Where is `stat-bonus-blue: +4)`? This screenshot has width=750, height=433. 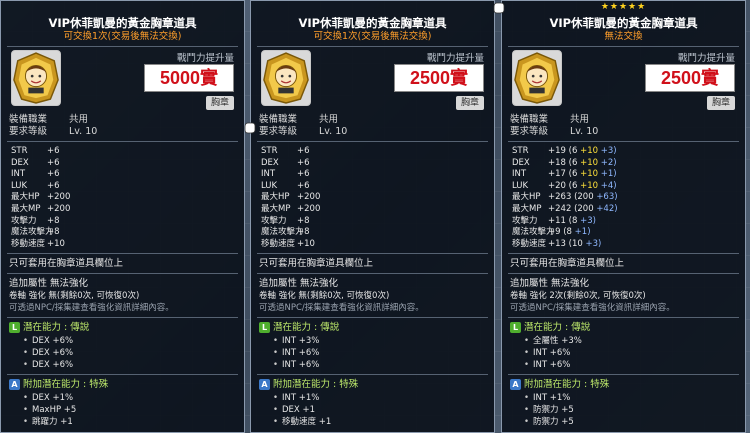
stat-bonus-blue: +4) is located at coordinates (607, 185).